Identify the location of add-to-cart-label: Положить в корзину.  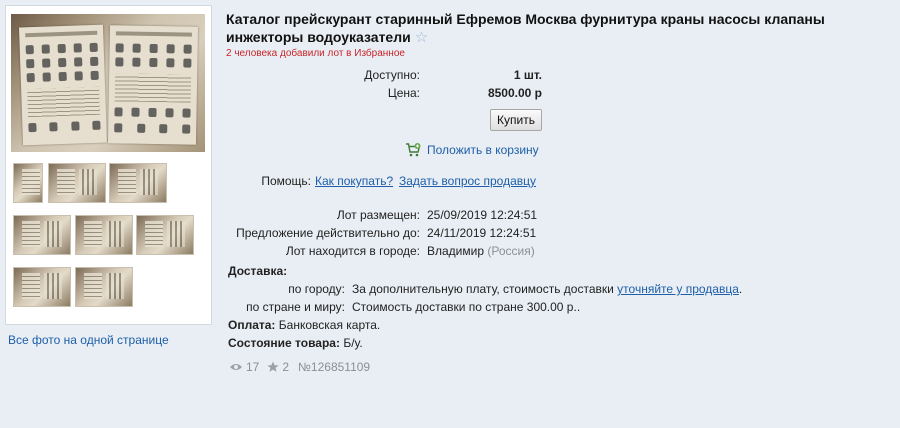
(483, 150).